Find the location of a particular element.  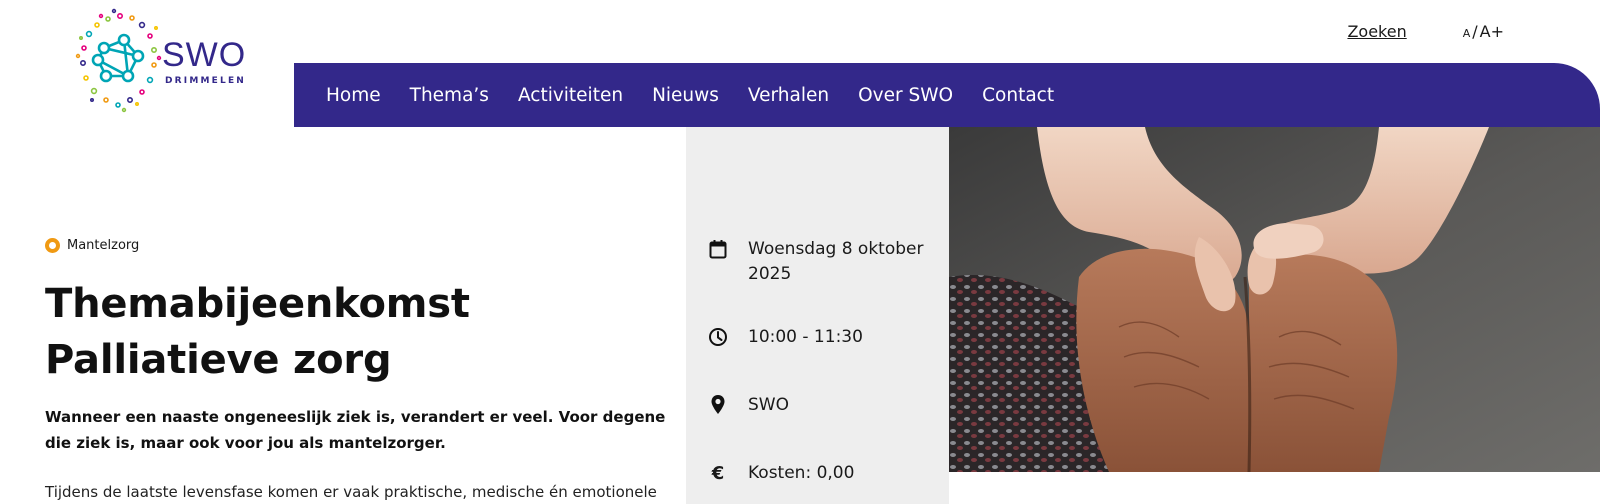

utility-links: Zoeken A / A+ is located at coordinates (1425, 31).